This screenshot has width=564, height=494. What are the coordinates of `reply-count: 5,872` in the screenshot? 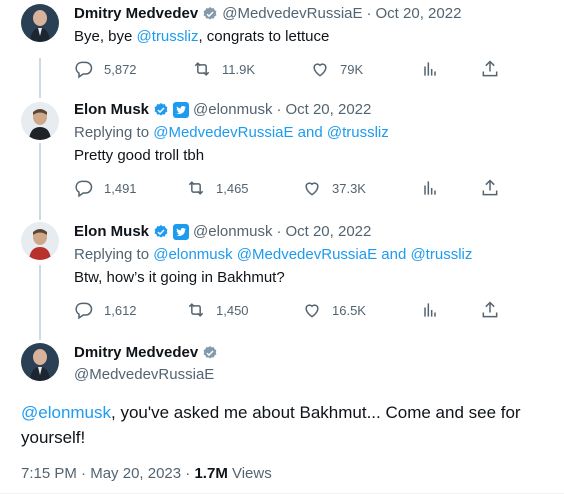 It's located at (120, 69).